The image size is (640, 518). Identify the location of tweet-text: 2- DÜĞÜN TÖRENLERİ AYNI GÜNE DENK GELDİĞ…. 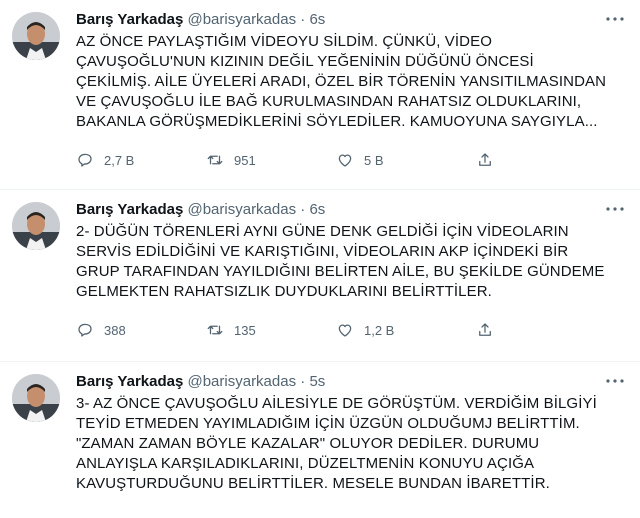
(350, 262).